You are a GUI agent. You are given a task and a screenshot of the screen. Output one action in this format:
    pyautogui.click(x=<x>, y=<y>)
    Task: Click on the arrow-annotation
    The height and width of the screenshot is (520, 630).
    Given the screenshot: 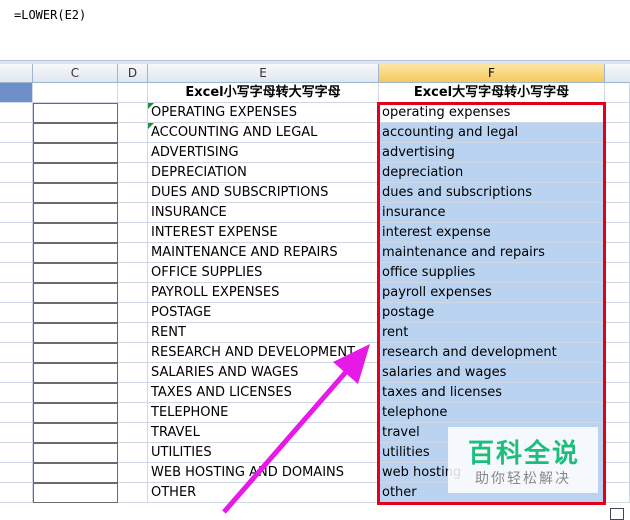 What is the action you would take?
    pyautogui.click(x=296, y=429)
    